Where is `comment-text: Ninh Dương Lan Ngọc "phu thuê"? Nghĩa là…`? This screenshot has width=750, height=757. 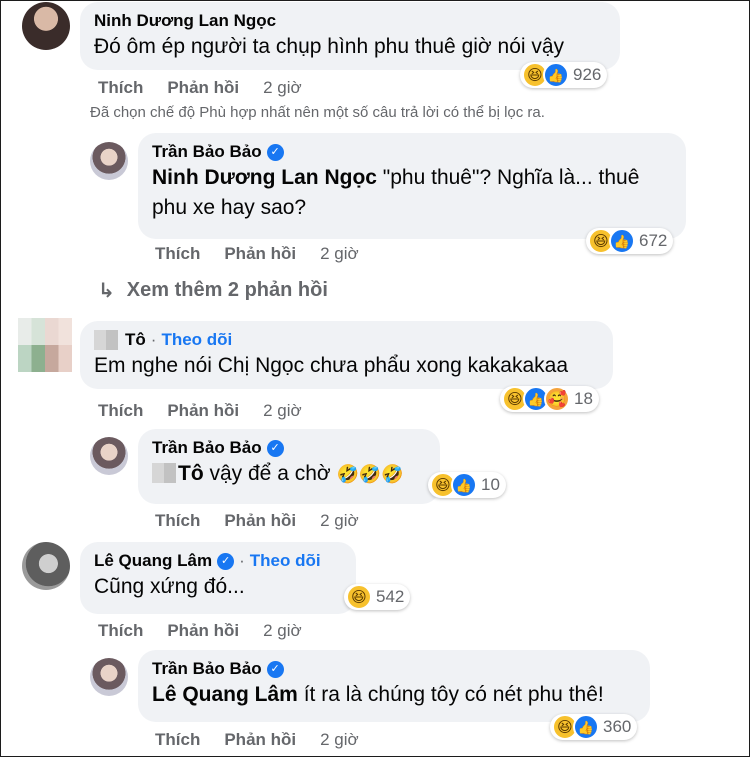 comment-text: Ninh Dương Lan Ngọc "phu thuê"? Nghĩa là… is located at coordinates (412, 193).